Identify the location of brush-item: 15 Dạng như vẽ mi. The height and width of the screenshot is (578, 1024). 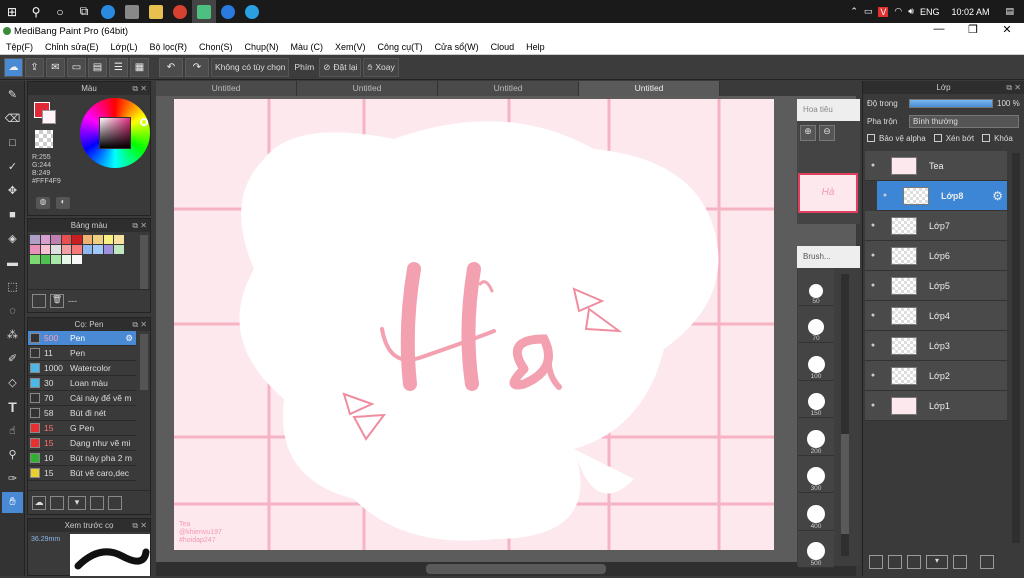
(82, 443).